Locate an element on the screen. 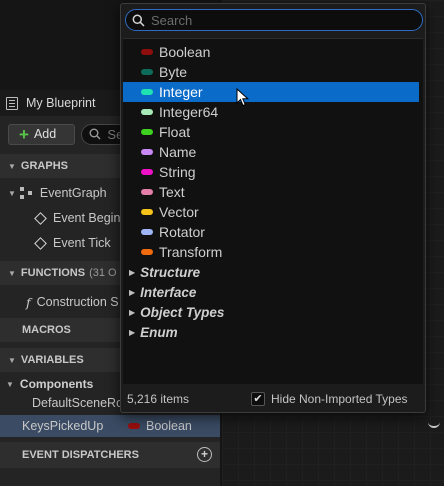 Image resolution: width=444 pixels, height=486 pixels. tree-item-label: EventGraph is located at coordinates (73, 193).